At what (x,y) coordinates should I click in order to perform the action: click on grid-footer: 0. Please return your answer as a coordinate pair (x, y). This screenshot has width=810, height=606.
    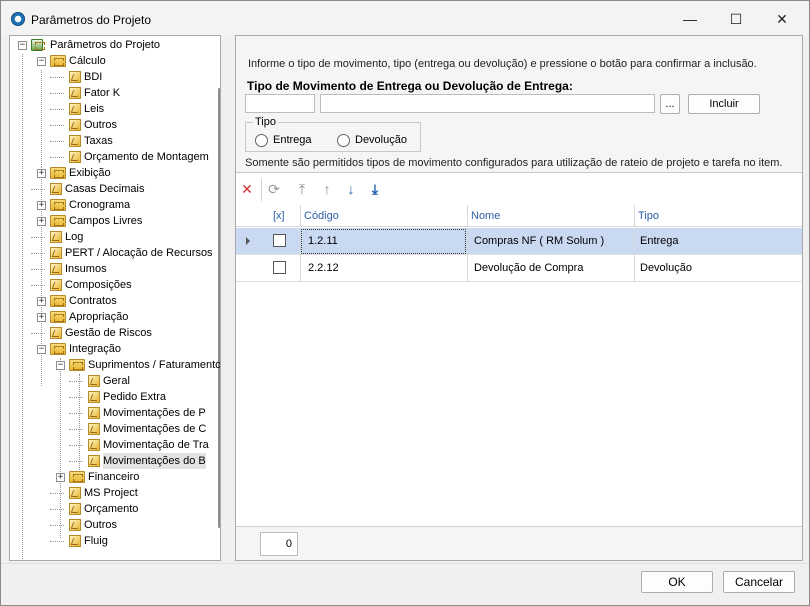
    Looking at the image, I should click on (519, 543).